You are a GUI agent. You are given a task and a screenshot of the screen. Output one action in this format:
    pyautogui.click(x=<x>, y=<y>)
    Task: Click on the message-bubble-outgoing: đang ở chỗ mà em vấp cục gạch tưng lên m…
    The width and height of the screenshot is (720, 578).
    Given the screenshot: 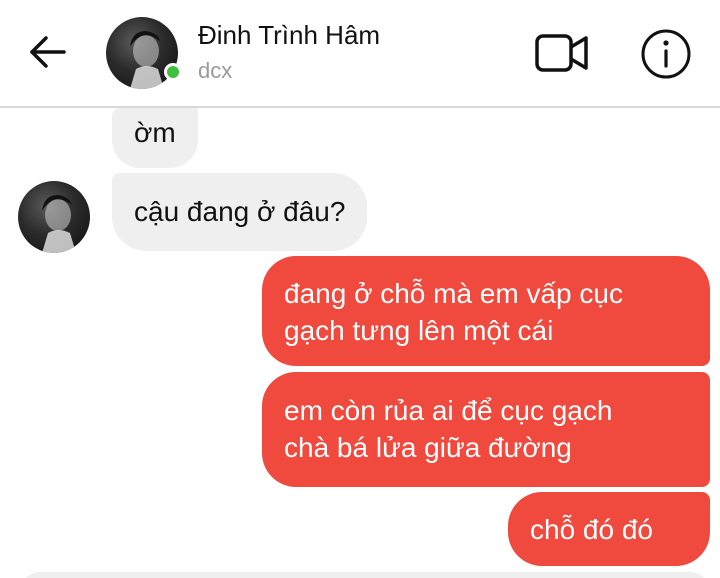 What is the action you would take?
    pyautogui.click(x=486, y=311)
    